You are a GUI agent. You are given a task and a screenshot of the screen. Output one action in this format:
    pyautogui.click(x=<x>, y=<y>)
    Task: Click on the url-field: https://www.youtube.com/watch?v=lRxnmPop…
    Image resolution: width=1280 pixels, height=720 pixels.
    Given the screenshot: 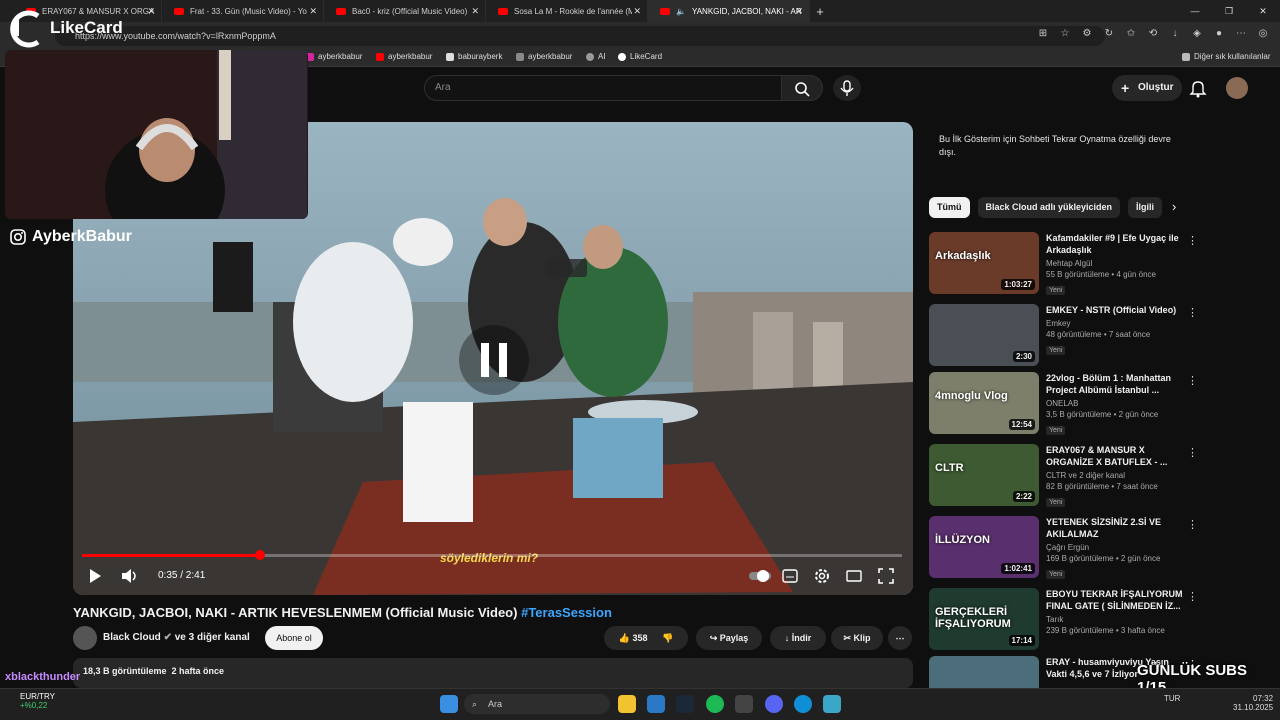 What is the action you would take?
    pyautogui.click(x=580, y=36)
    